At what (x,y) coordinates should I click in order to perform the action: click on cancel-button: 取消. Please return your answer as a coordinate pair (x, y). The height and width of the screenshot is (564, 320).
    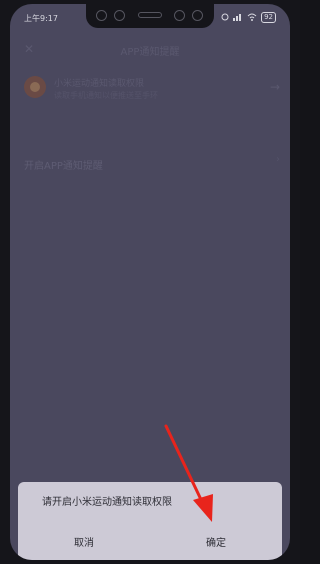
    Looking at the image, I should click on (84, 542).